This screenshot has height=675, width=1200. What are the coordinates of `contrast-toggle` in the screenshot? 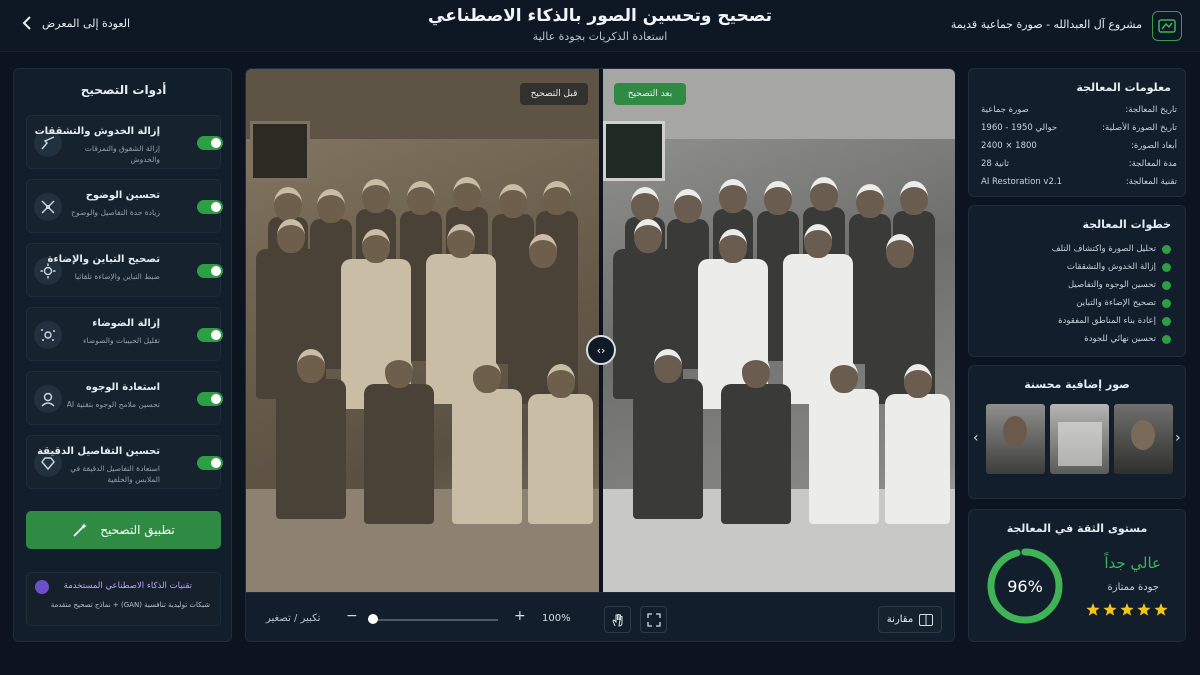 It's located at (210, 271).